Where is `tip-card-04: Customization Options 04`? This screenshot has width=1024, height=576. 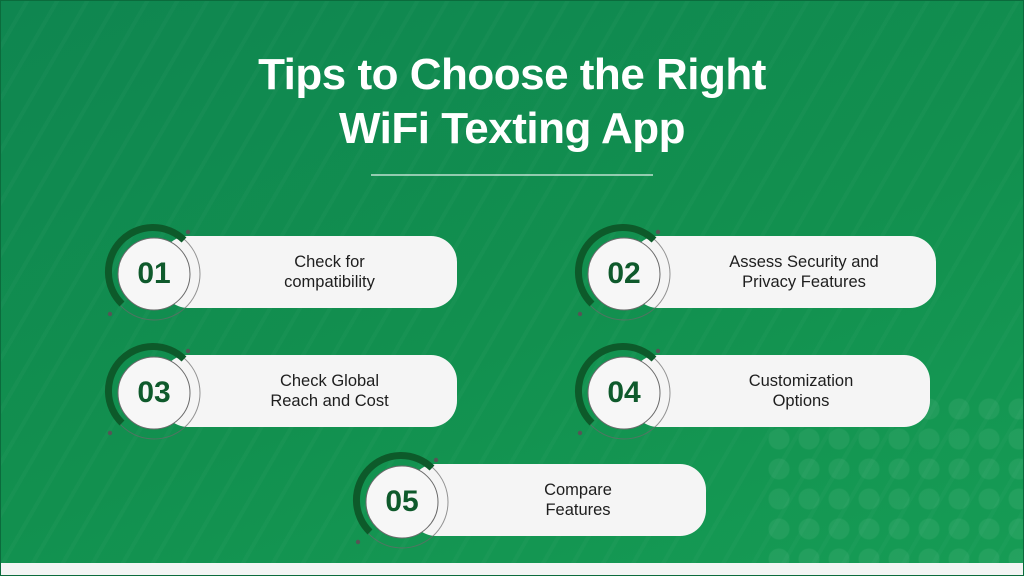
tip-card-04: Customization Options 04 is located at coordinates (751, 391).